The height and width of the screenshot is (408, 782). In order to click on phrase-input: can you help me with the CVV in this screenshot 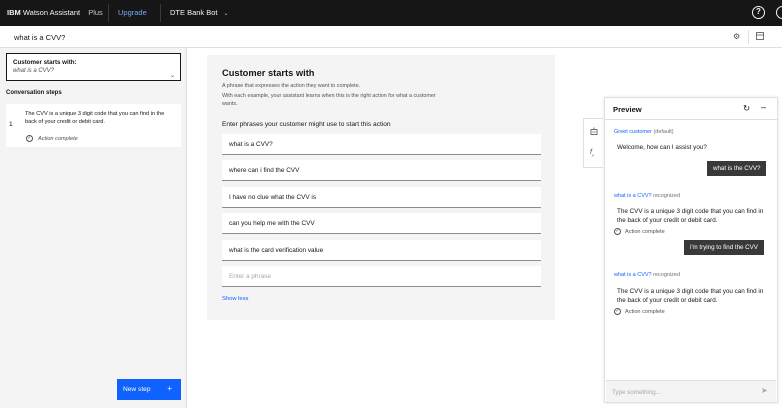, I will do `click(381, 223)`.